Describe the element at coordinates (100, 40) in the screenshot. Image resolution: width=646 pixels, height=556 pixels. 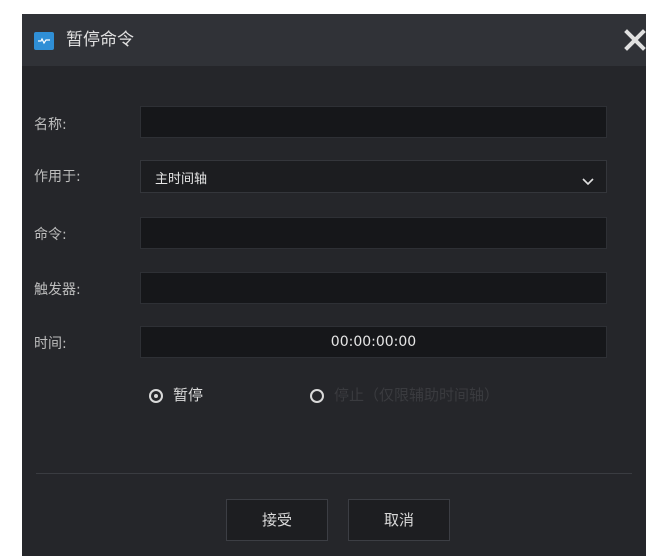
I see `dialog-title: 暂停命令` at that location.